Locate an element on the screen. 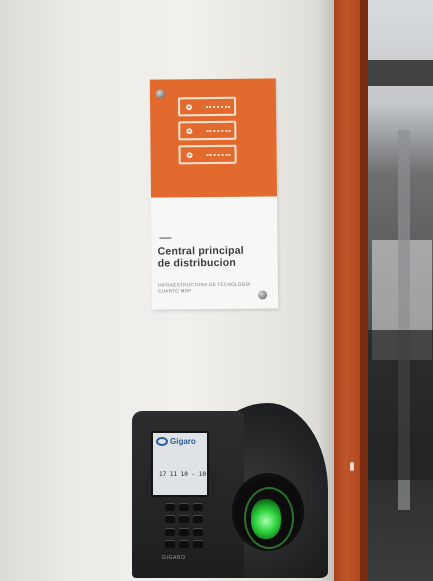  door-frame-edge is located at coordinates (364, 290).